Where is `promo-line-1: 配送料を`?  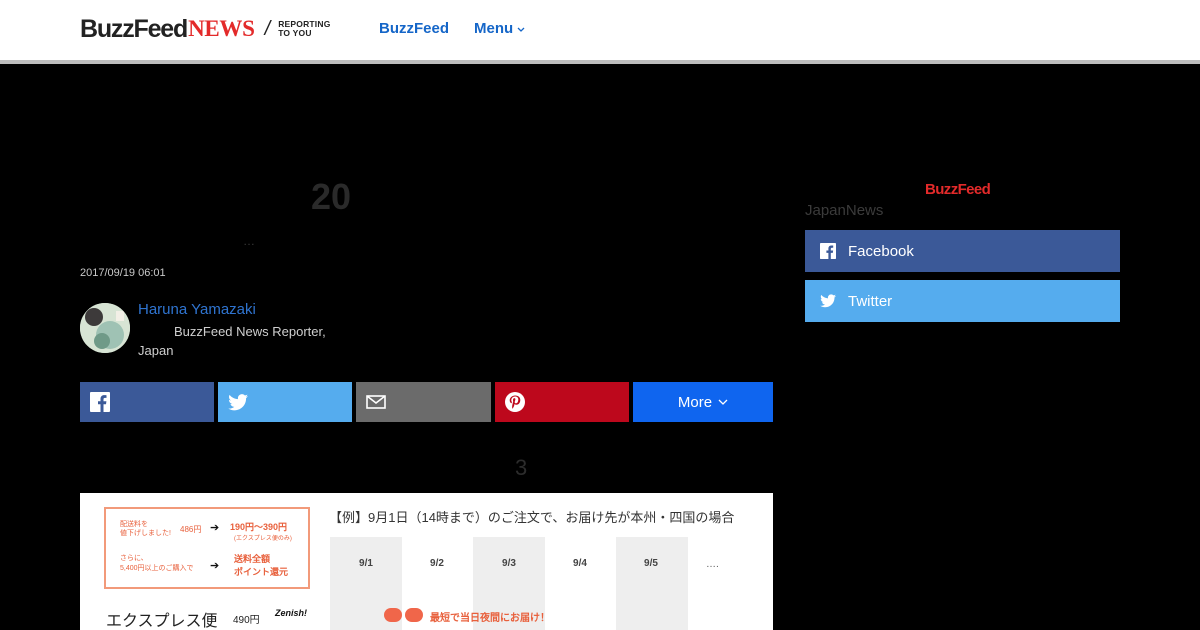
promo-line-1: 配送料を is located at coordinates (134, 524).